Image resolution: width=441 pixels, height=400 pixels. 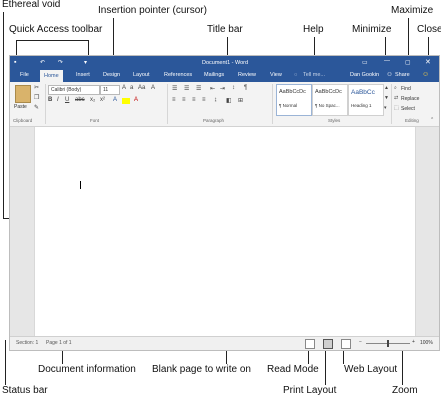 What do you see at coordinates (126, 101) in the screenshot?
I see `highlight-color-icon` at bounding box center [126, 101].